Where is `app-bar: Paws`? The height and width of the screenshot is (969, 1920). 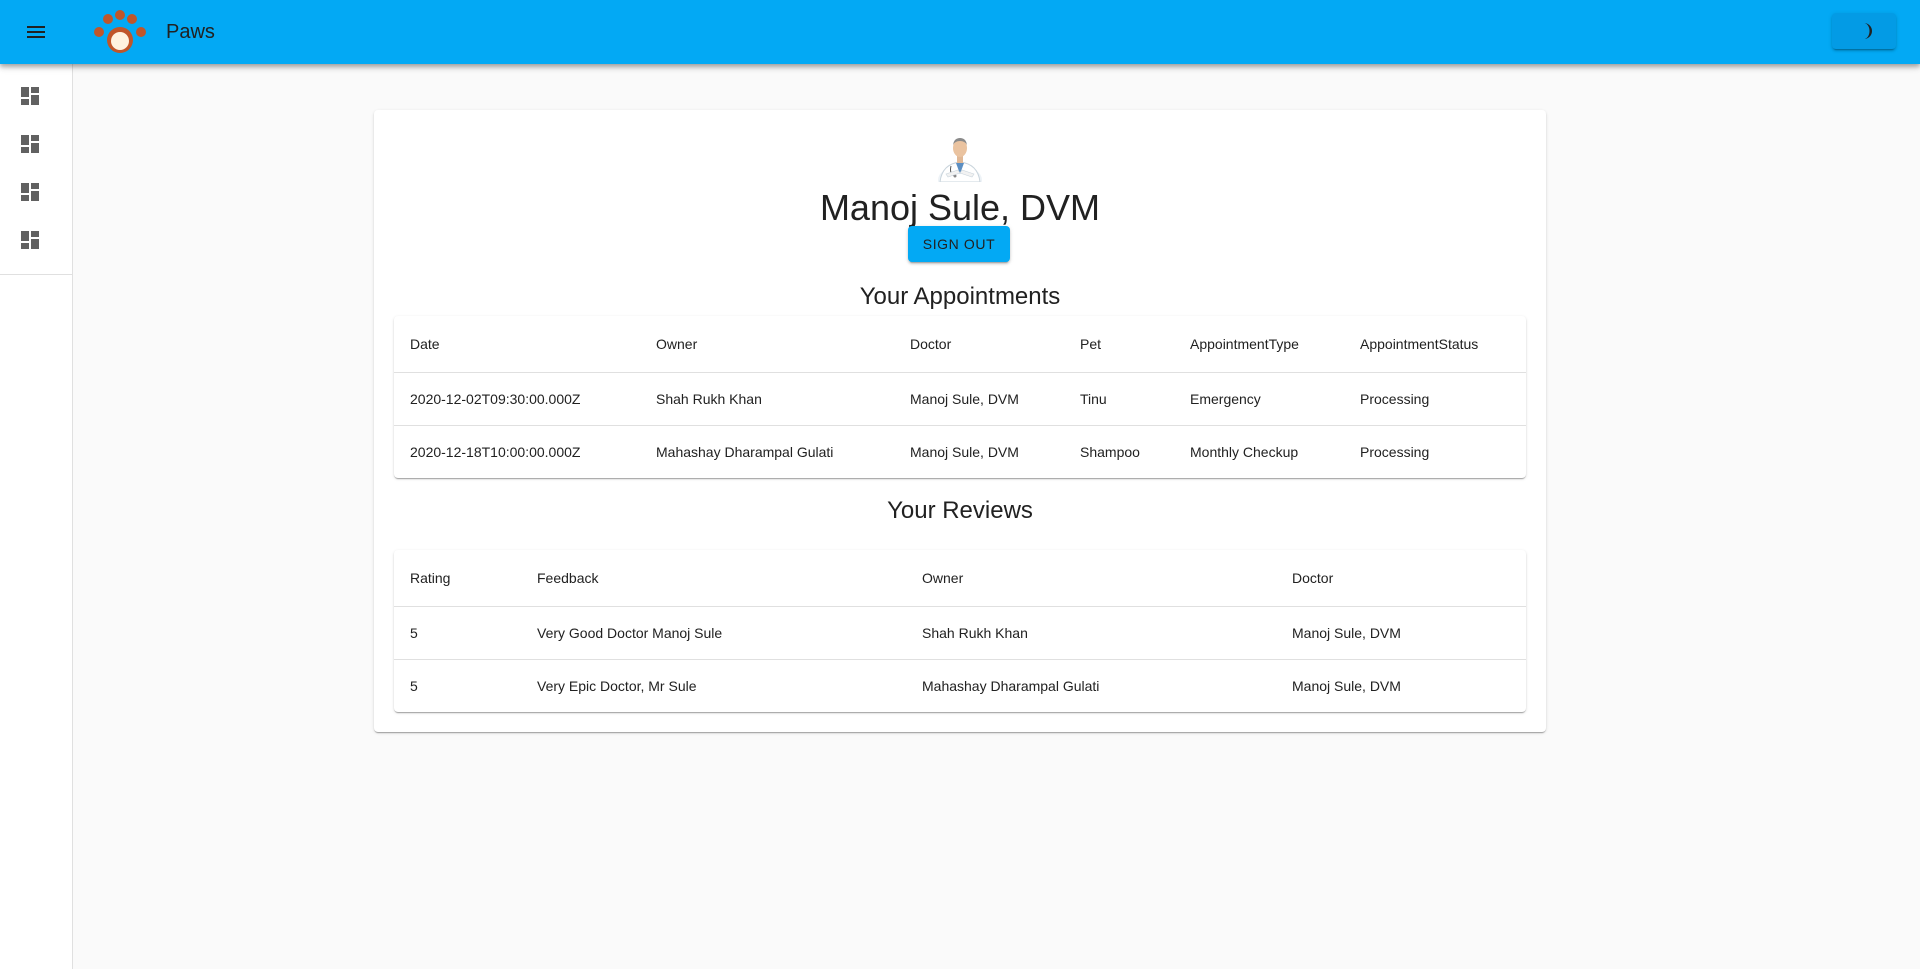 app-bar: Paws is located at coordinates (960, 32).